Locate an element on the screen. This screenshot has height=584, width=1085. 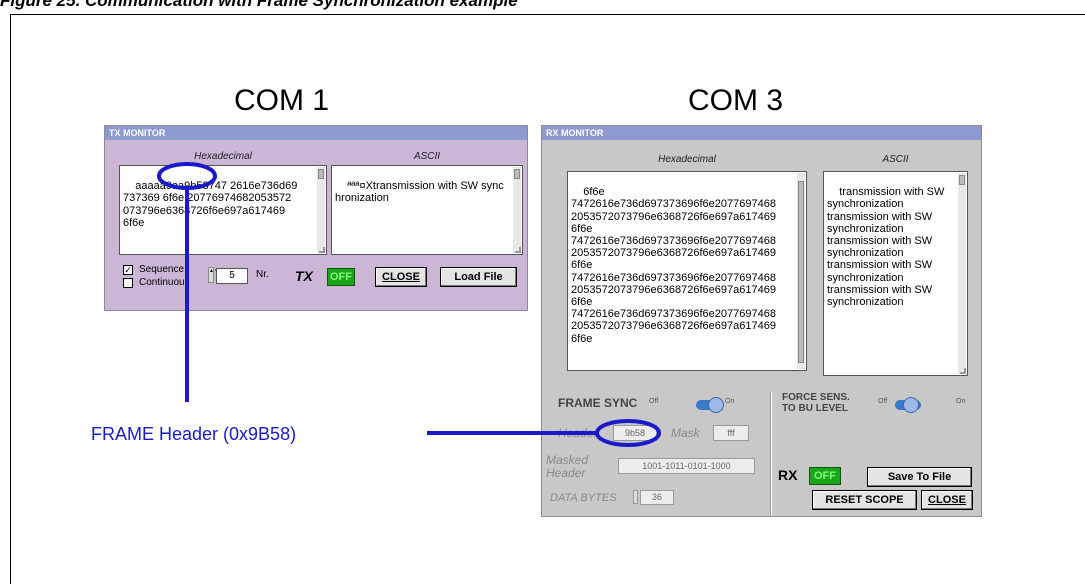
tx-header-highlight-ellipse is located at coordinates (187, 176).